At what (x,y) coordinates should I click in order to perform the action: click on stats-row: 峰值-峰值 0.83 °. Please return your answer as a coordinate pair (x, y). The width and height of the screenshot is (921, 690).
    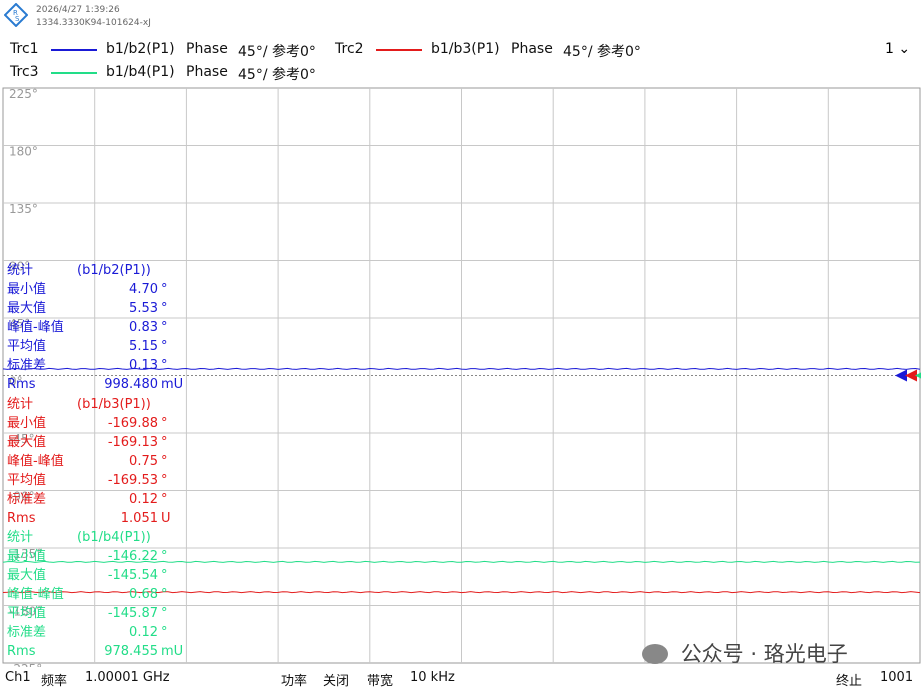
    Looking at the image, I should click on (94, 327).